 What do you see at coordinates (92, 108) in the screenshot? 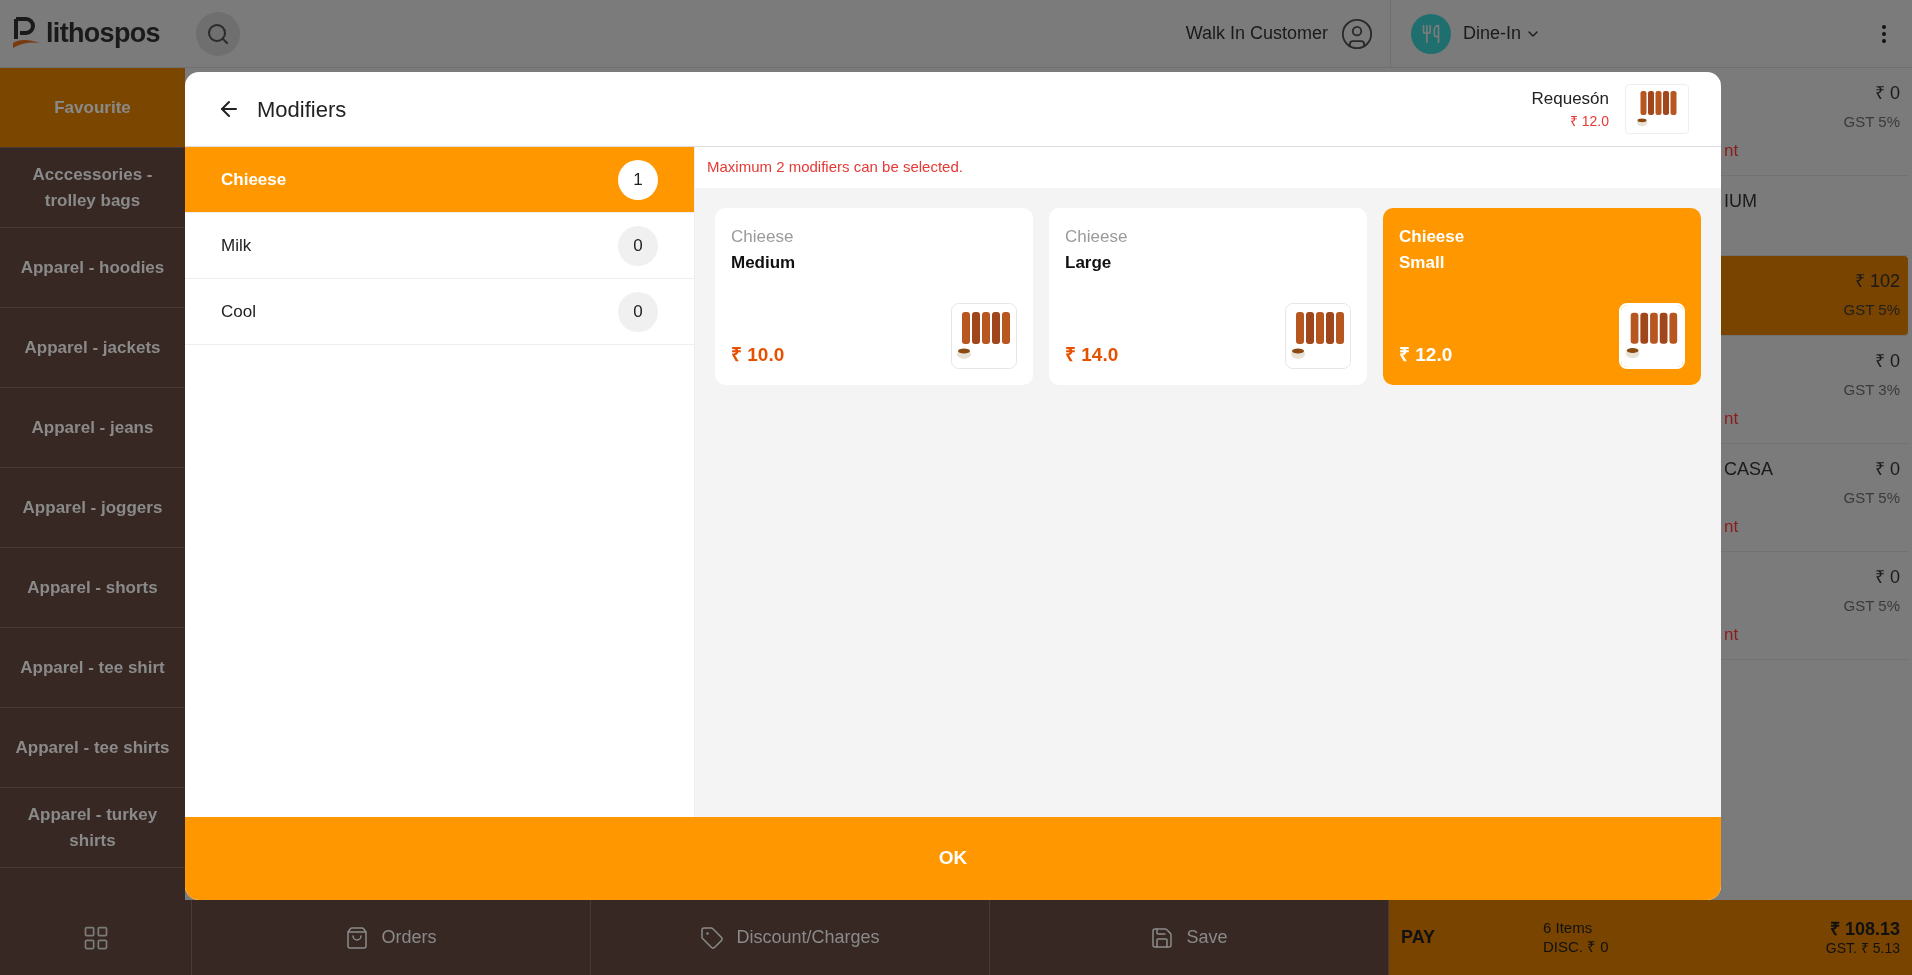
I see `category-item: Favourite` at bounding box center [92, 108].